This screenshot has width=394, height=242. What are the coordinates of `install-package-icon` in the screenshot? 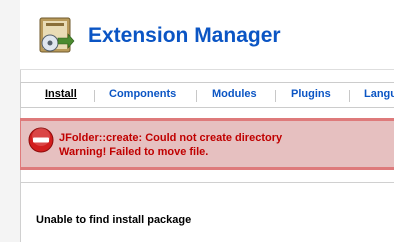 It's located at (55, 35).